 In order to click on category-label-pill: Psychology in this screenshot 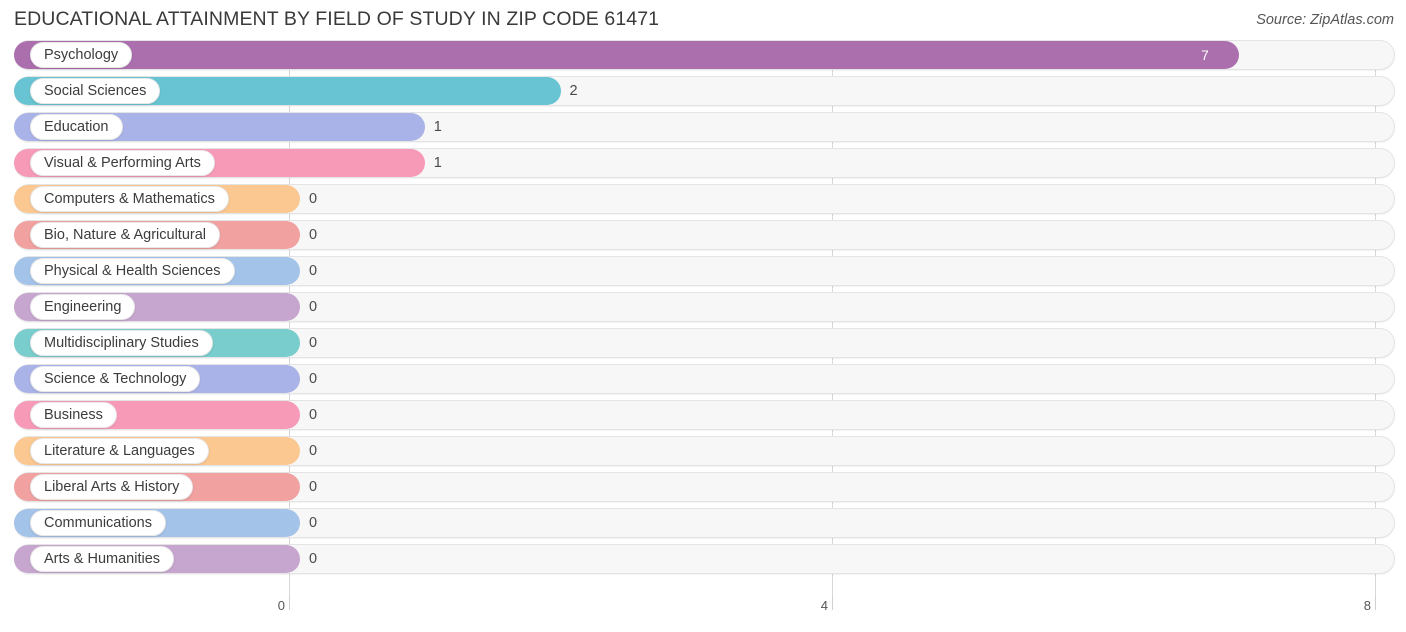, I will do `click(81, 55)`.